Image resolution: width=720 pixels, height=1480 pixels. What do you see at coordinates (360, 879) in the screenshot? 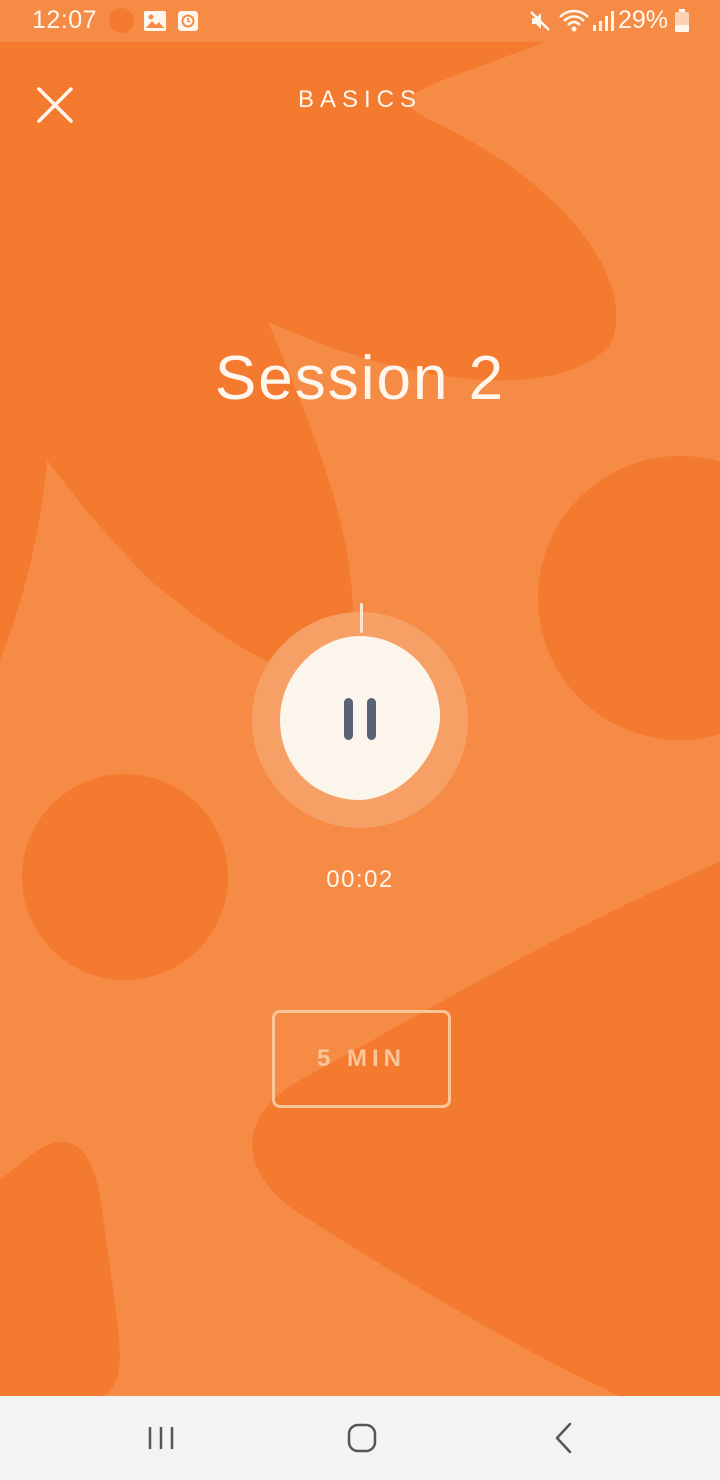
I see `elapsed-time: 00:02` at bounding box center [360, 879].